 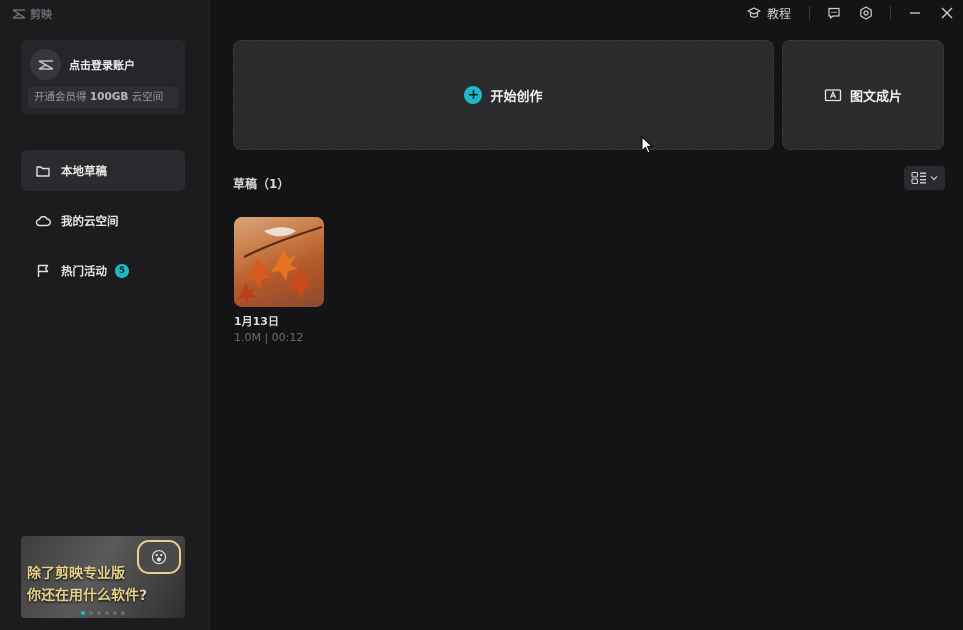 I want to click on gear-icon, so click(x=866, y=13).